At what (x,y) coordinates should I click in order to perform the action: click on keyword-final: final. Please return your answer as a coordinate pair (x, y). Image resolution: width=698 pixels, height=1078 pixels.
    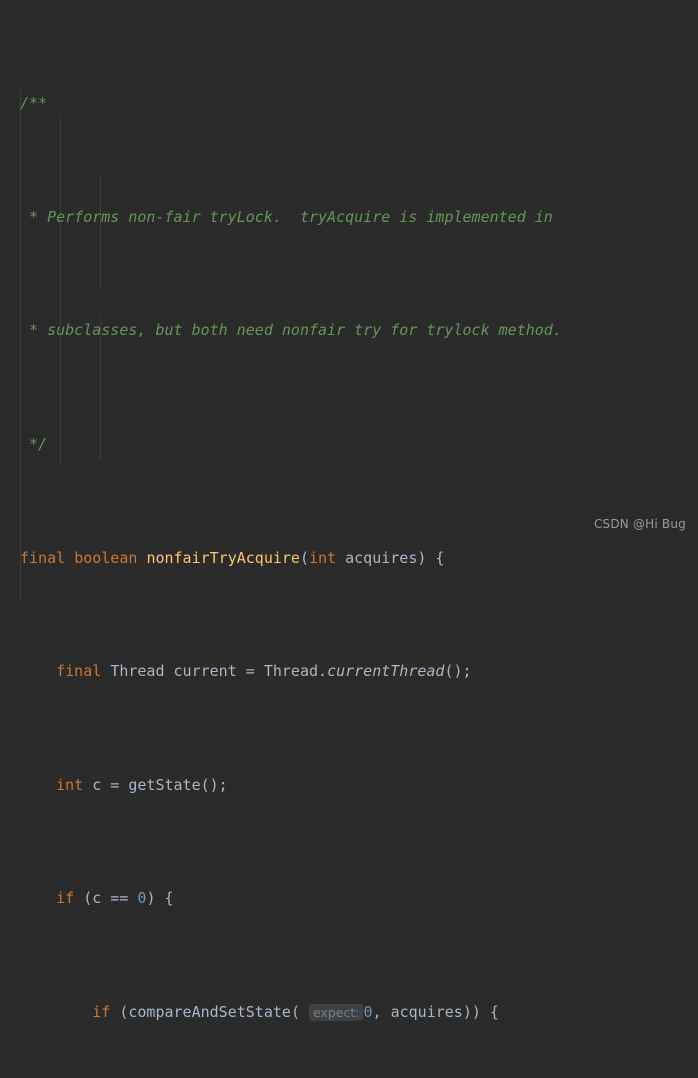
    Looking at the image, I should click on (43, 557).